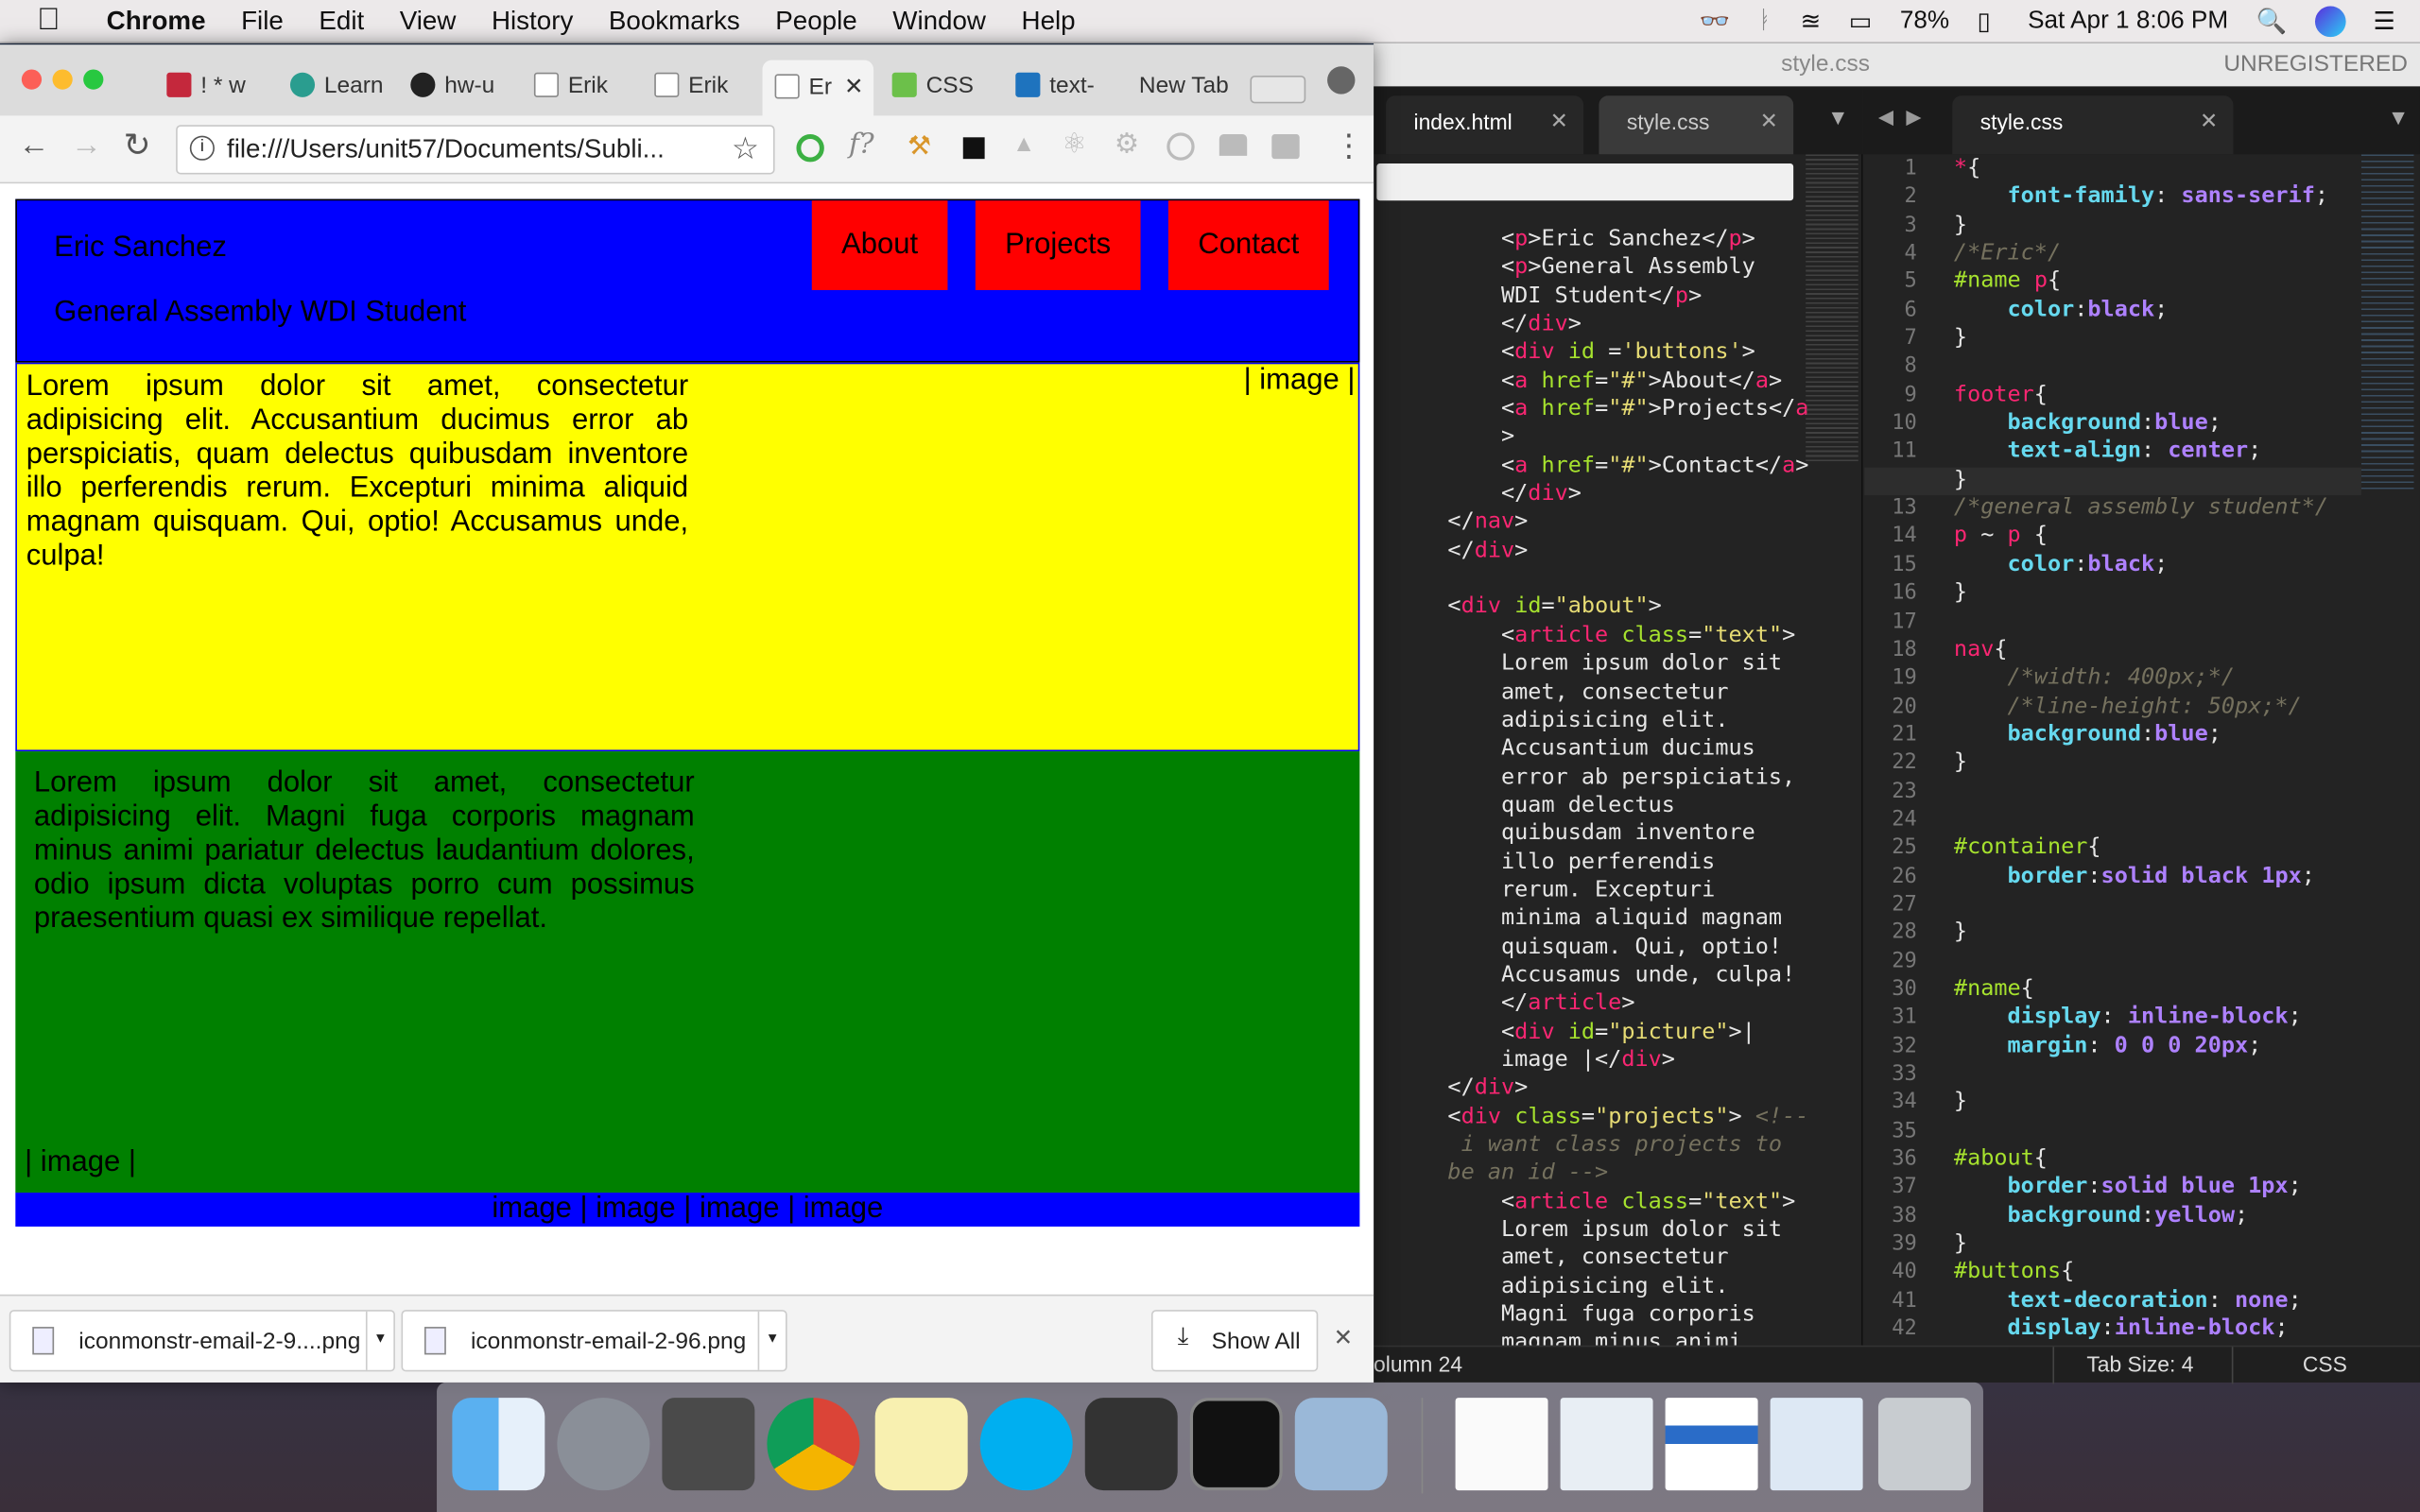  Describe the element at coordinates (1861, 22) in the screenshot. I see `airplay-icon: ▭` at that location.